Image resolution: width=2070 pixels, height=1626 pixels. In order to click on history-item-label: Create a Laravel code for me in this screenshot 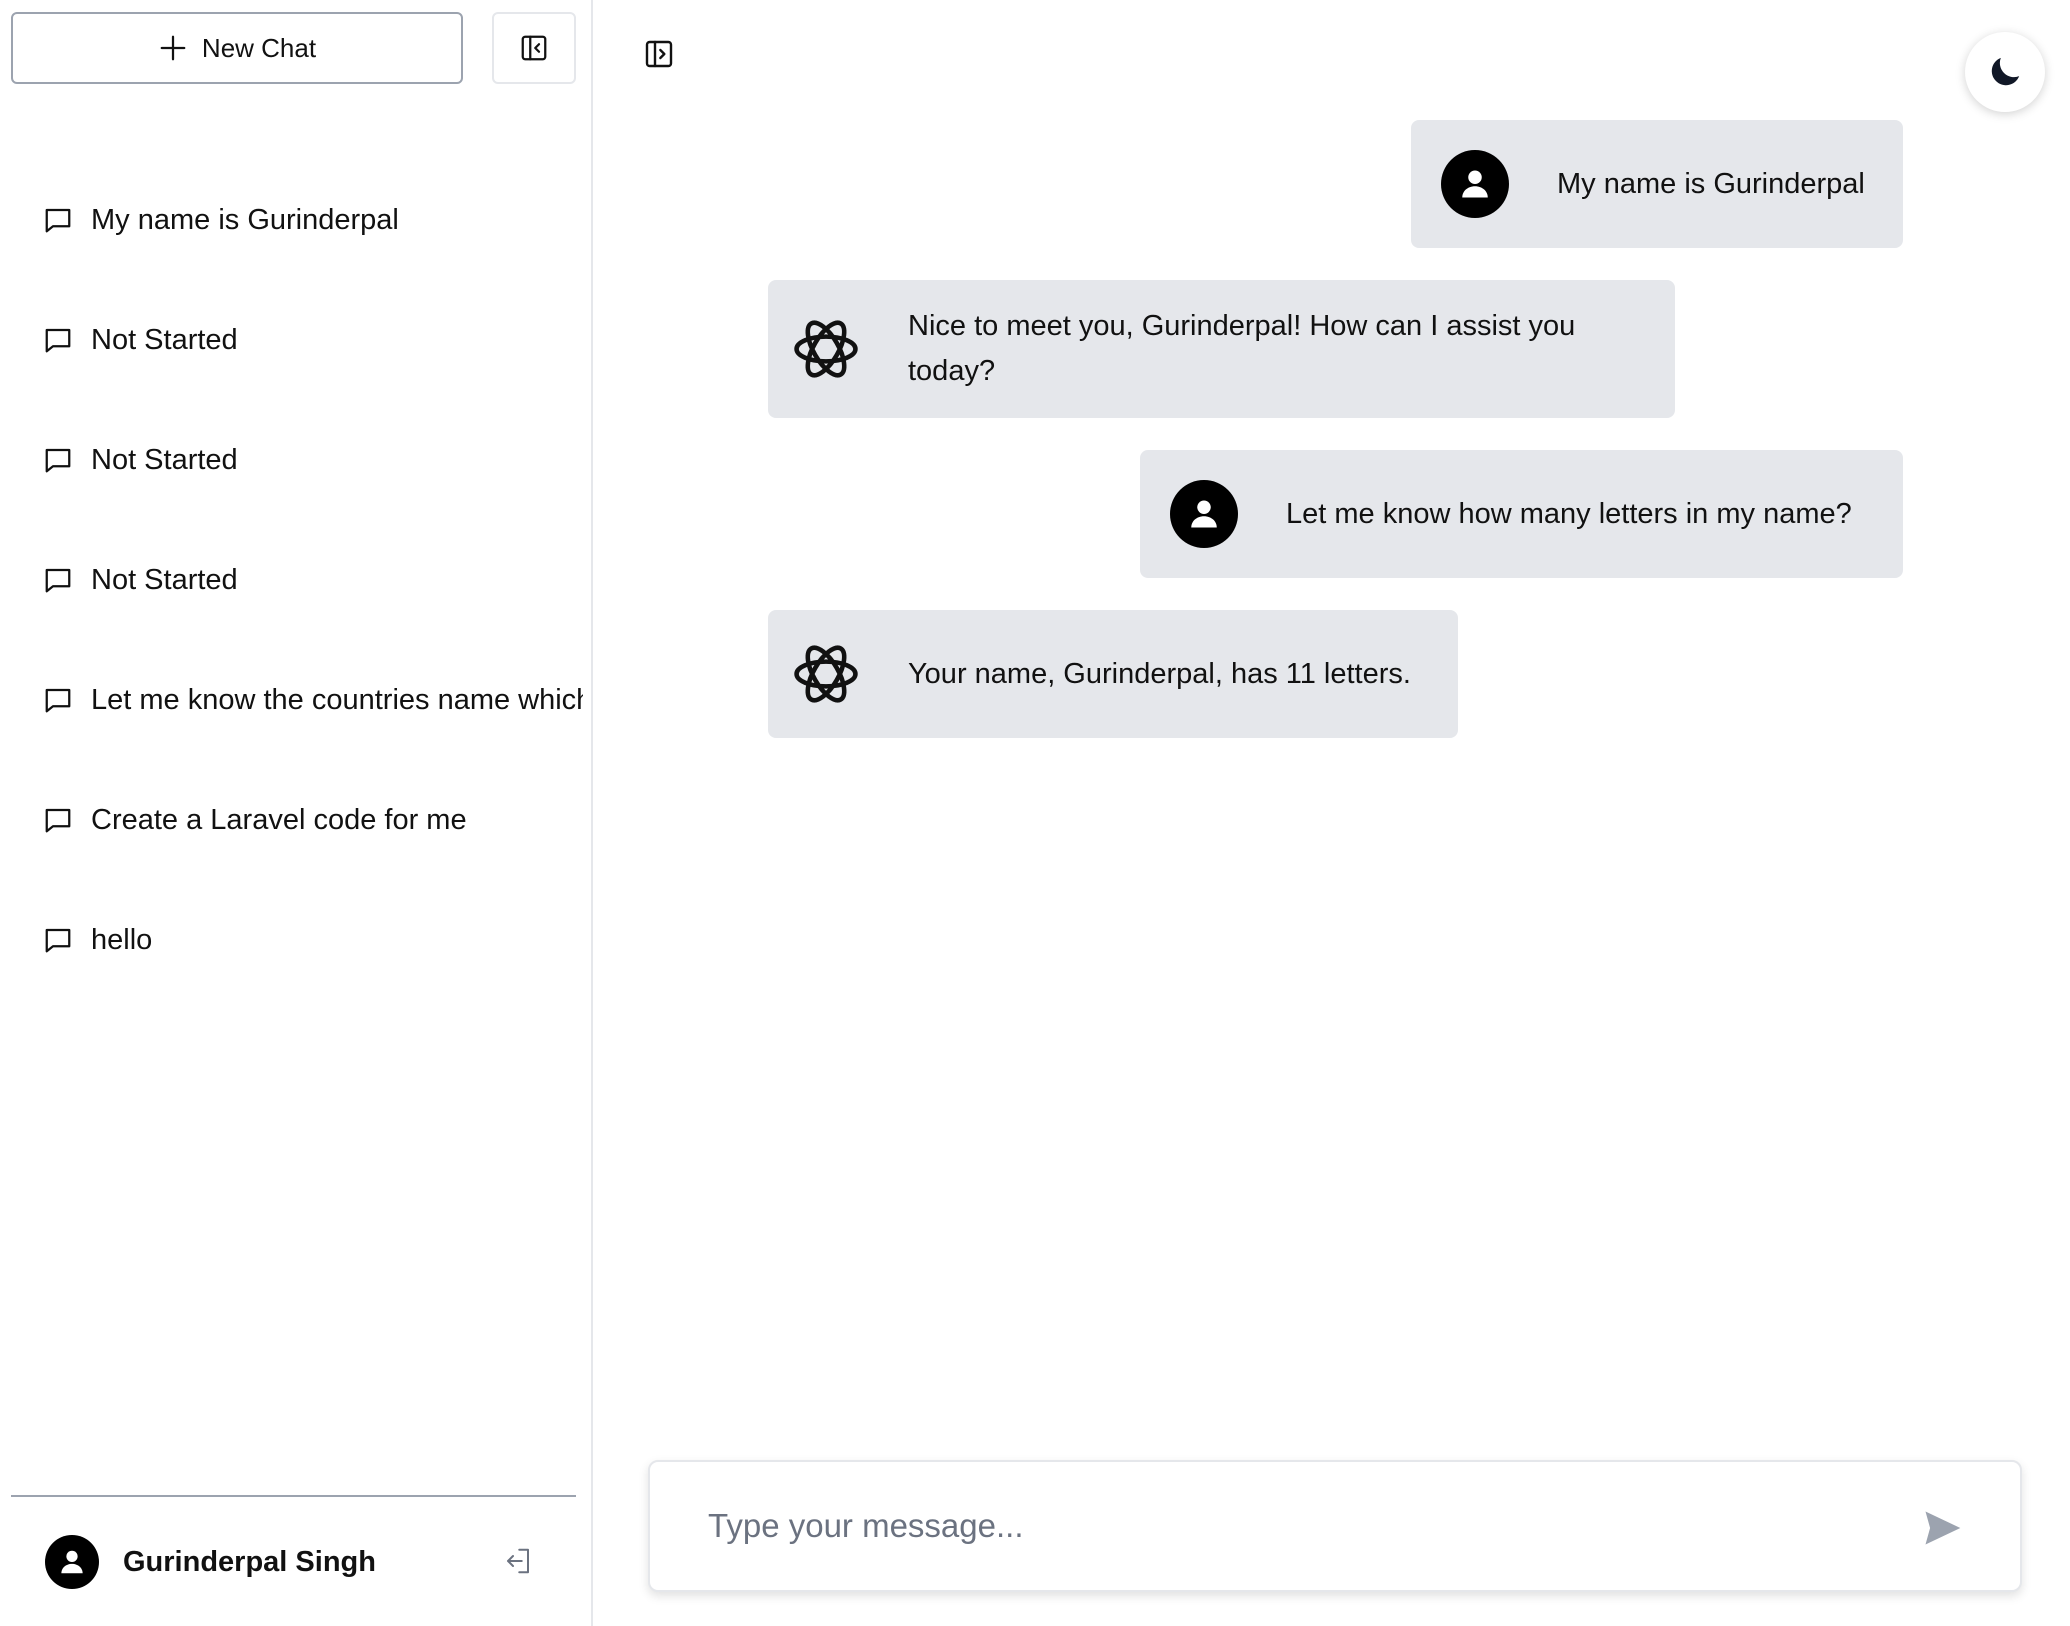, I will do `click(279, 819)`.